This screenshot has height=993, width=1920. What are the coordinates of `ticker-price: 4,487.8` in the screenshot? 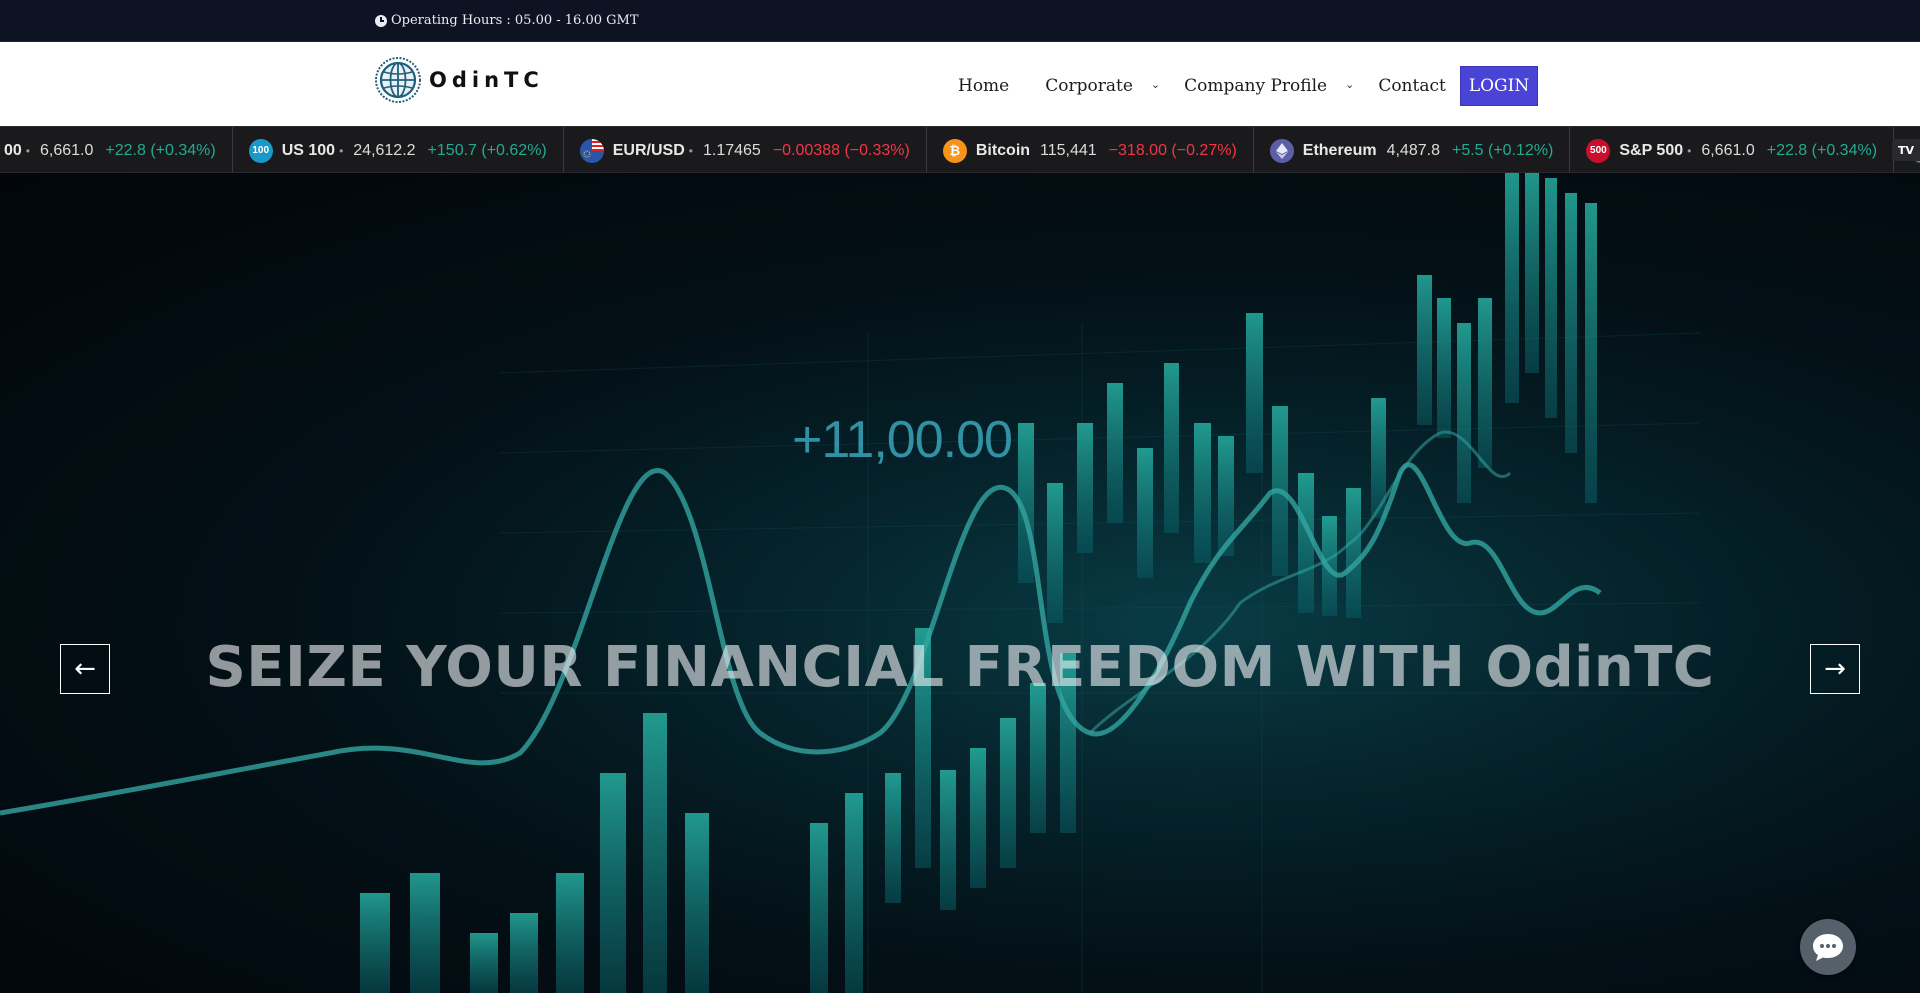 It's located at (1413, 150).